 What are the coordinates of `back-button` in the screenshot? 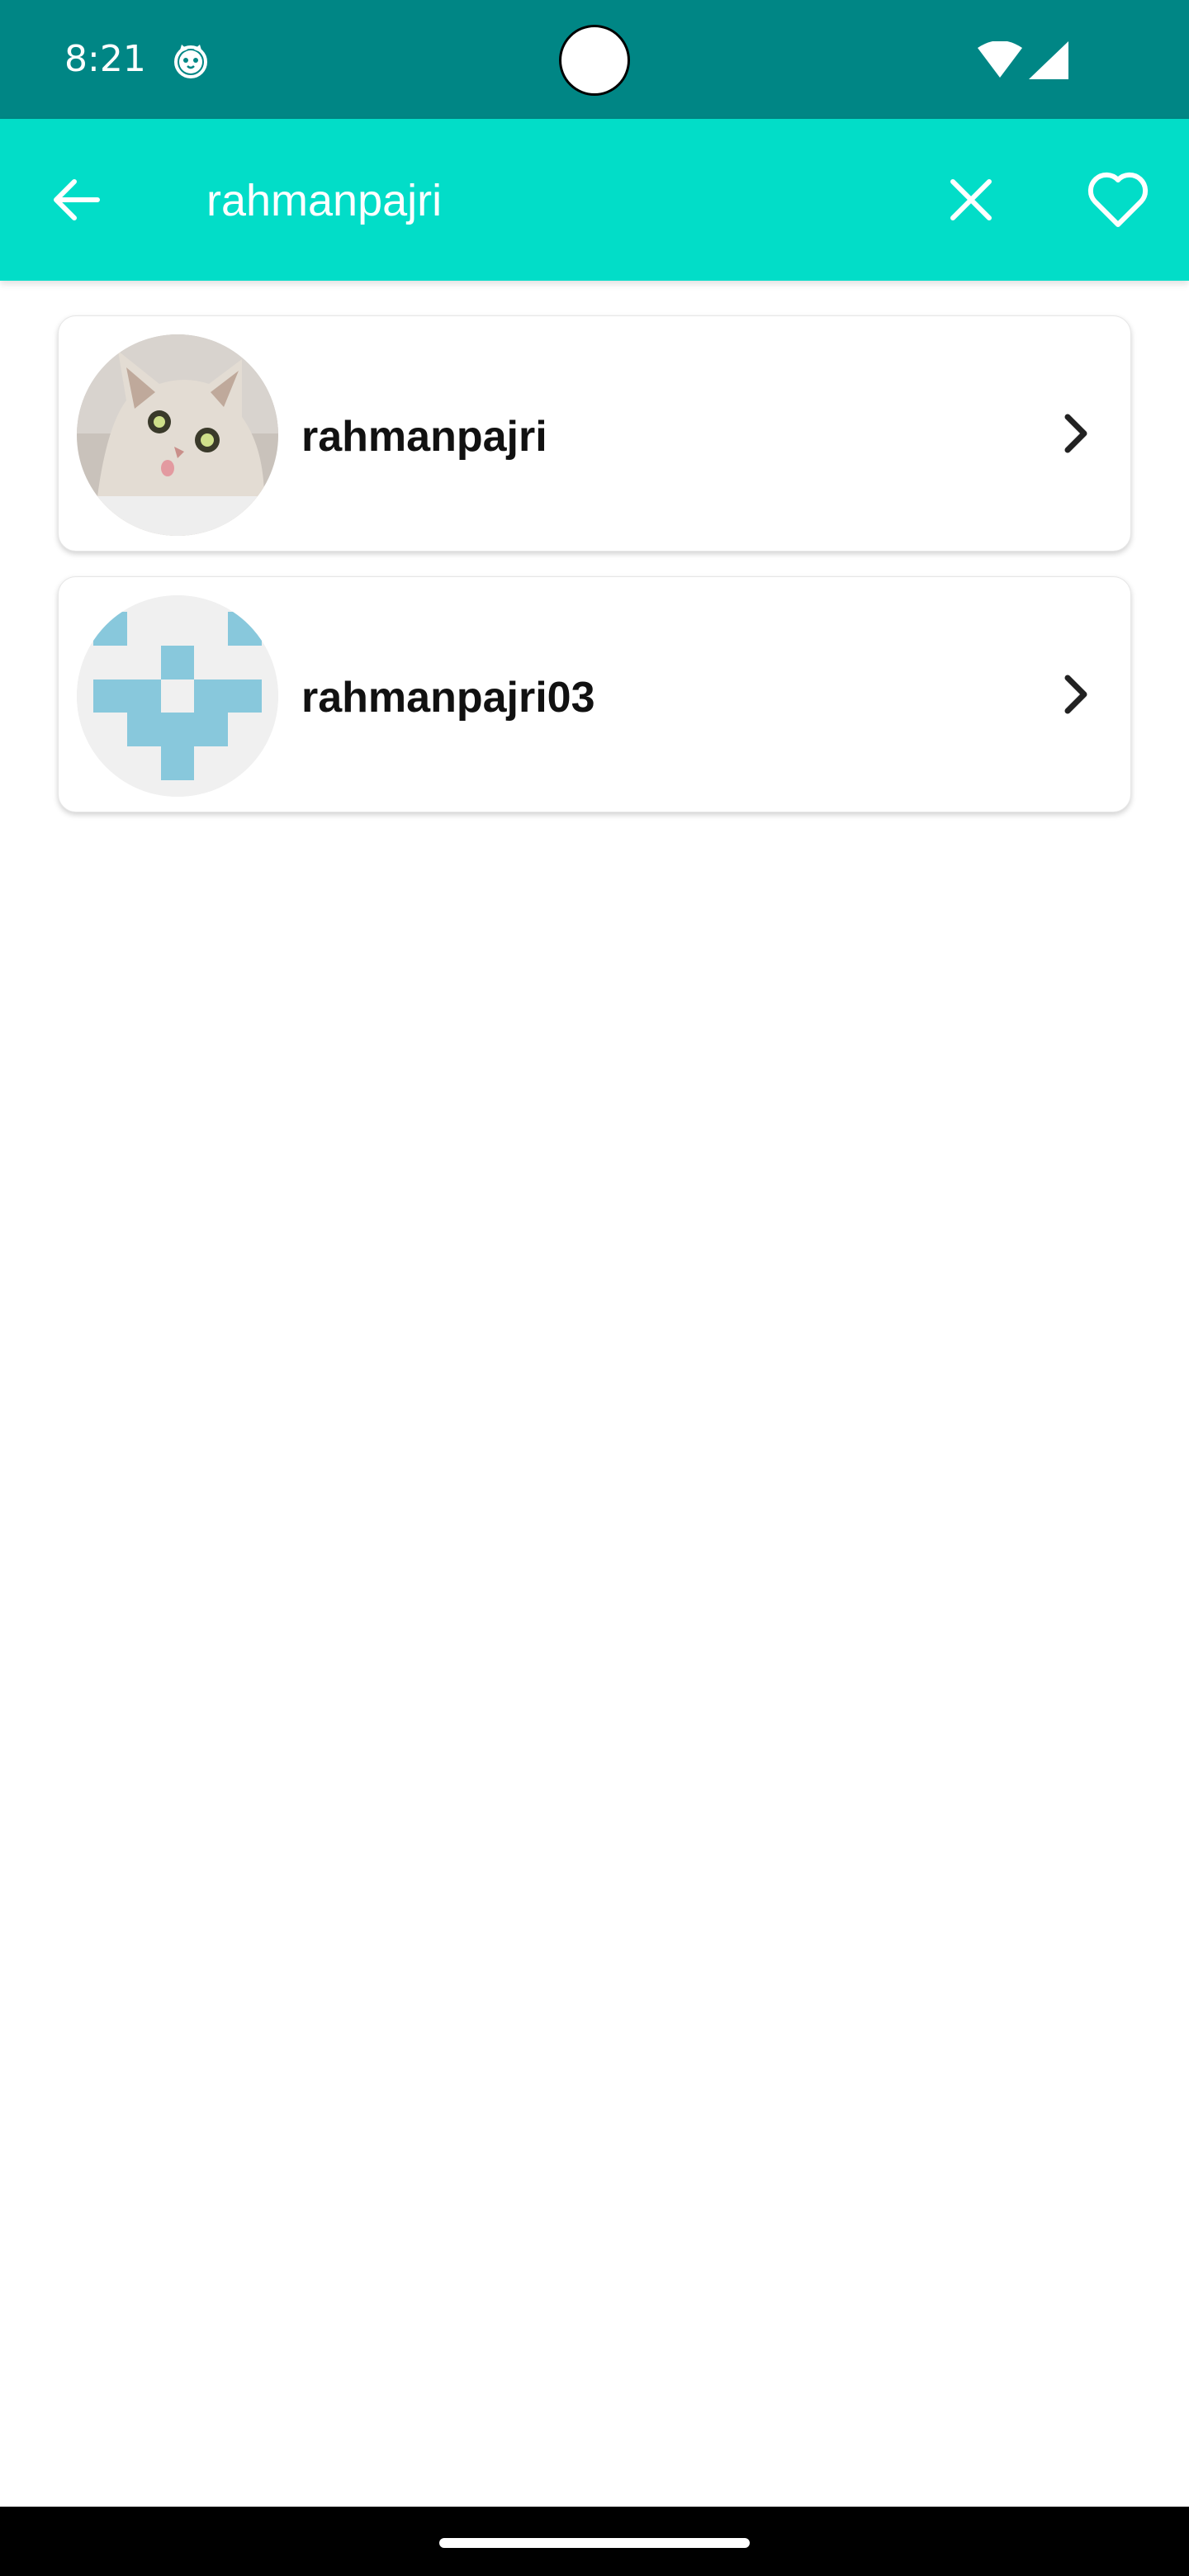 It's located at (76, 200).